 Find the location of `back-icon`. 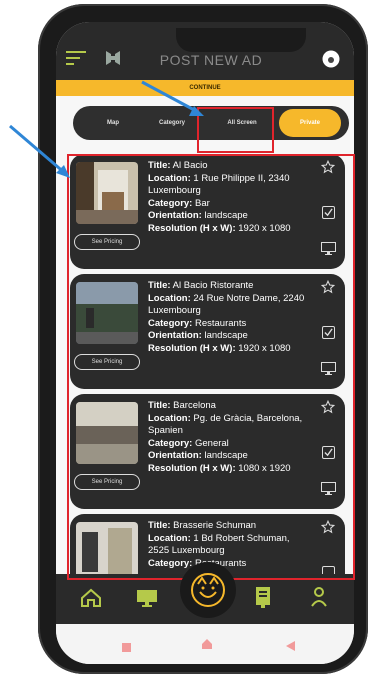

back-icon is located at coordinates (290, 647).